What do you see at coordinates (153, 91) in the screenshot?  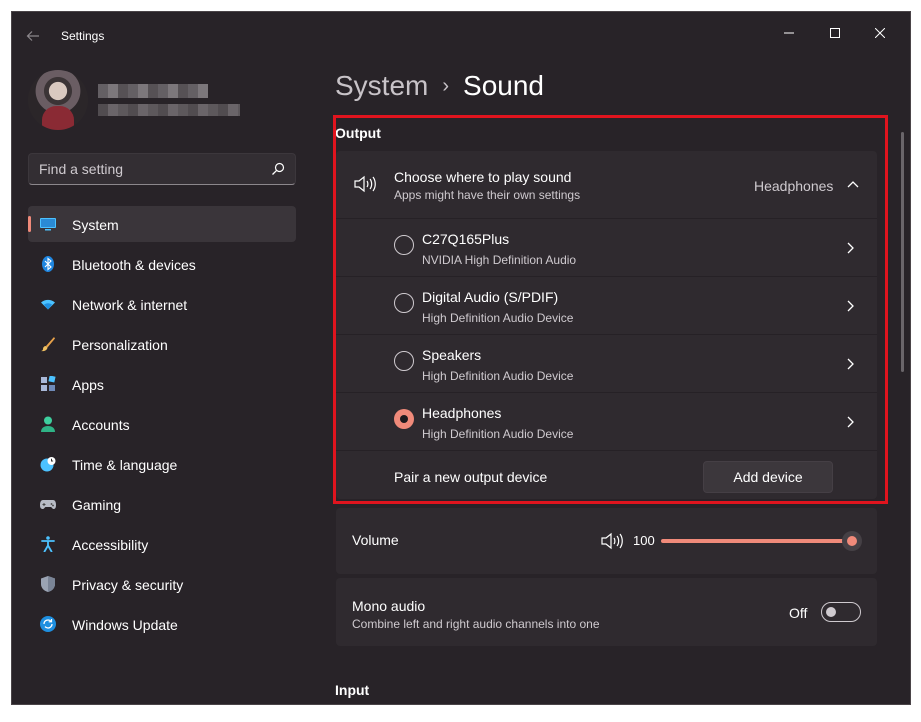 I see `blurred-user-name` at bounding box center [153, 91].